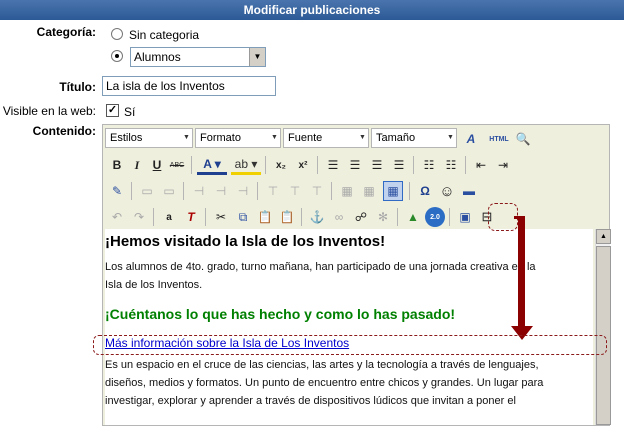 The height and width of the screenshot is (426, 624). I want to click on strikethrough-button: ABC, so click(177, 165).